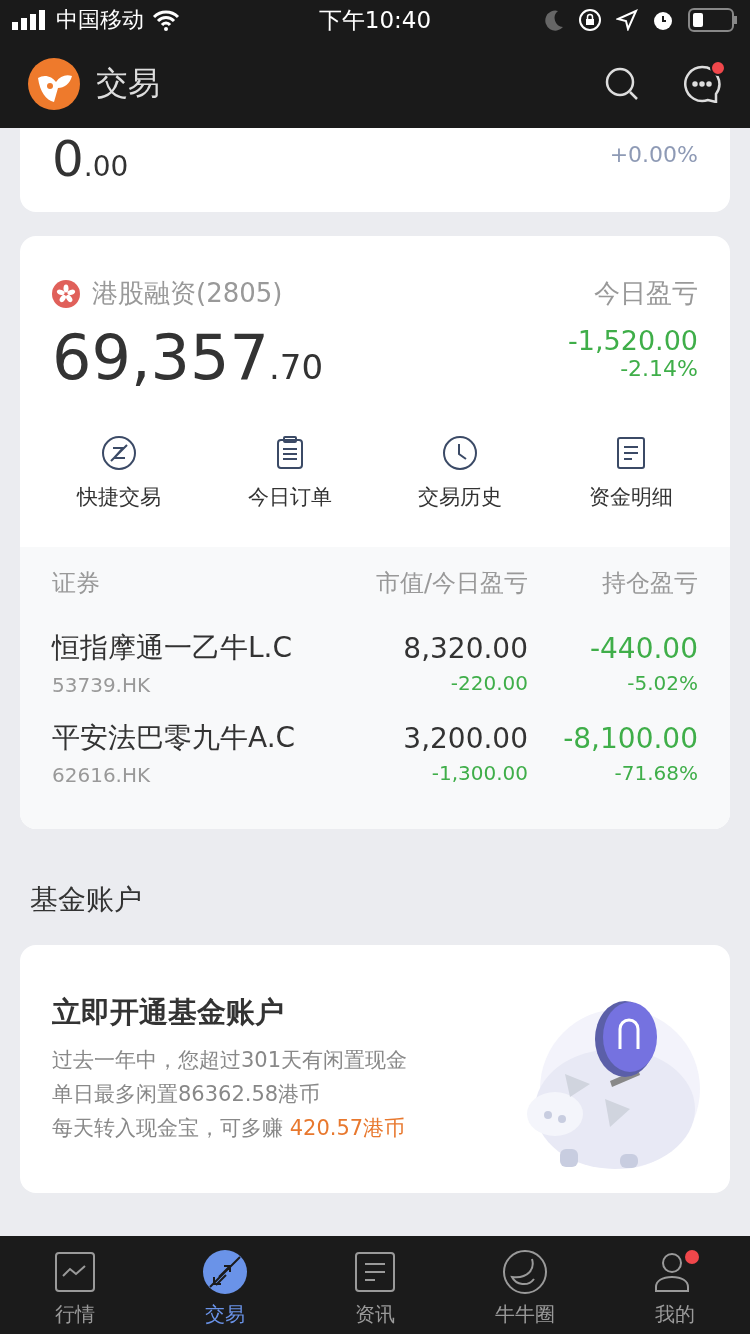  Describe the element at coordinates (675, 1285) in the screenshot. I see `tab: 我的` at that location.